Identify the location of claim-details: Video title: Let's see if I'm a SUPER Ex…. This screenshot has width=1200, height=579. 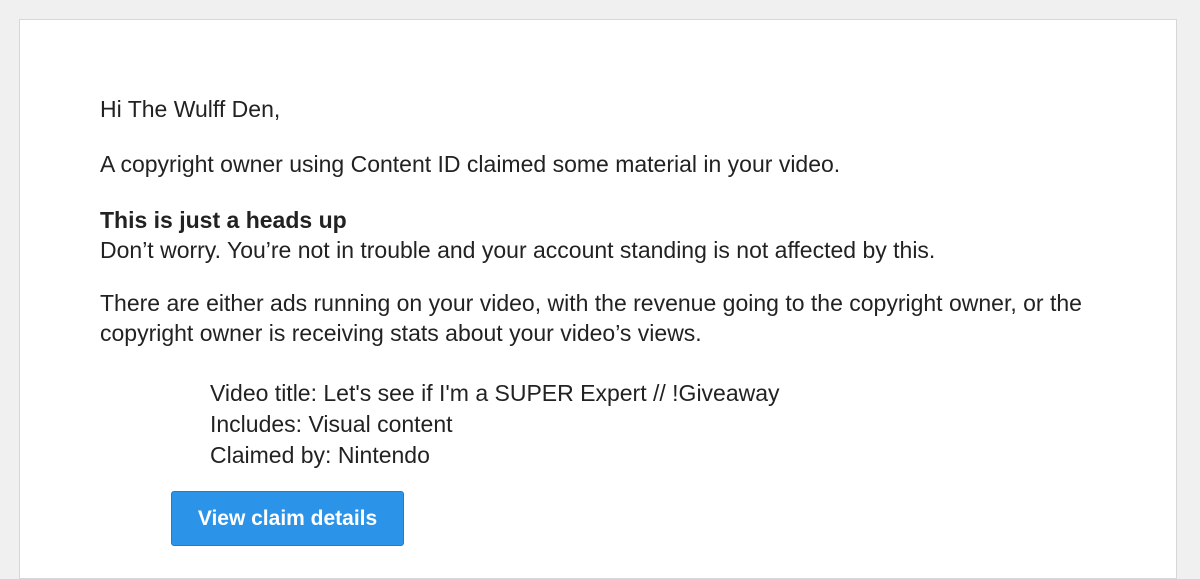
(655, 424).